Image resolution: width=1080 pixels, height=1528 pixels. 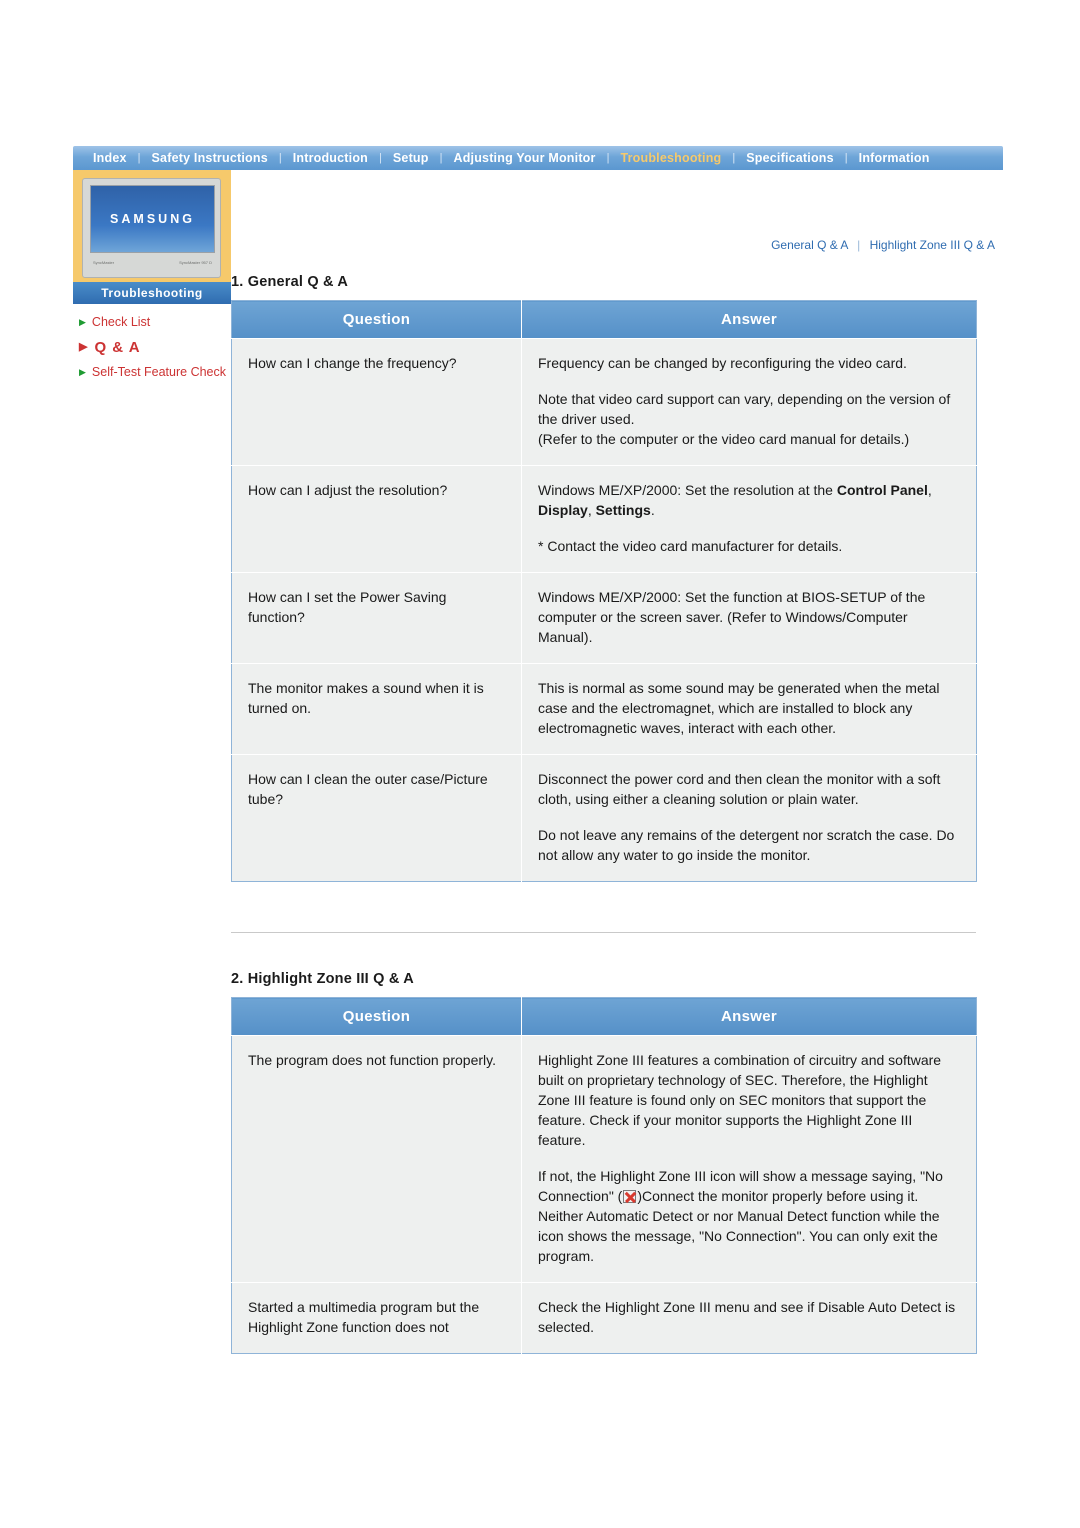 What do you see at coordinates (372, 1060) in the screenshot?
I see `question-text: The program does not function properly.` at bounding box center [372, 1060].